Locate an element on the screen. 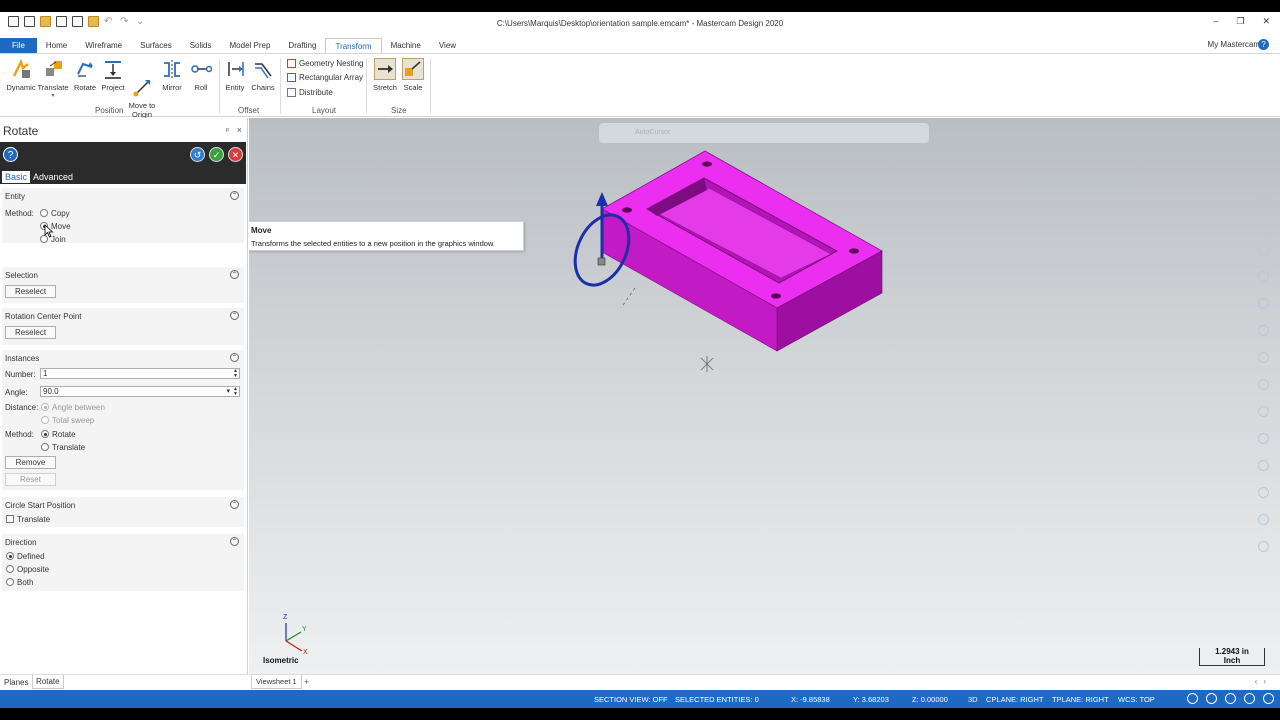 The width and height of the screenshot is (1280, 720). tab-transform: Transform is located at coordinates (353, 45).